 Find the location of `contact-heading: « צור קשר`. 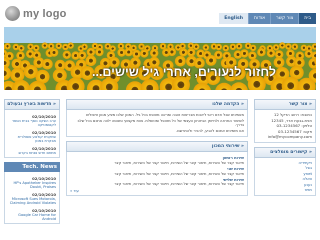

contact-heading: « צור קשר is located at coordinates (285, 104).